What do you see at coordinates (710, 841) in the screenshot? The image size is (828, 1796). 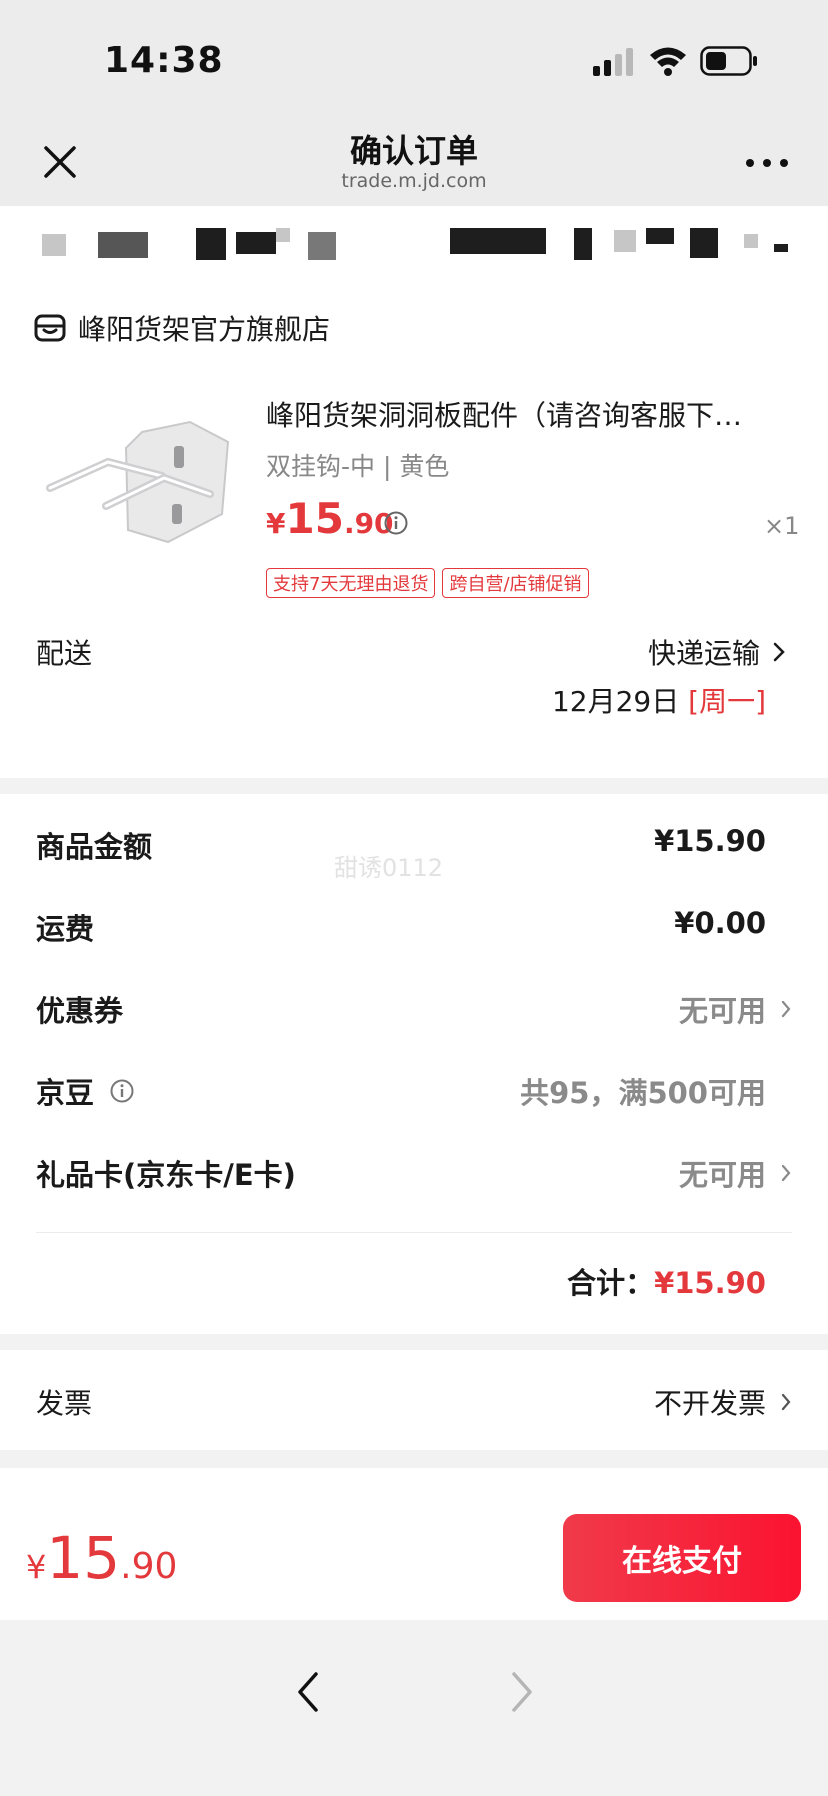 I see `row-value: ¥15.90` at bounding box center [710, 841].